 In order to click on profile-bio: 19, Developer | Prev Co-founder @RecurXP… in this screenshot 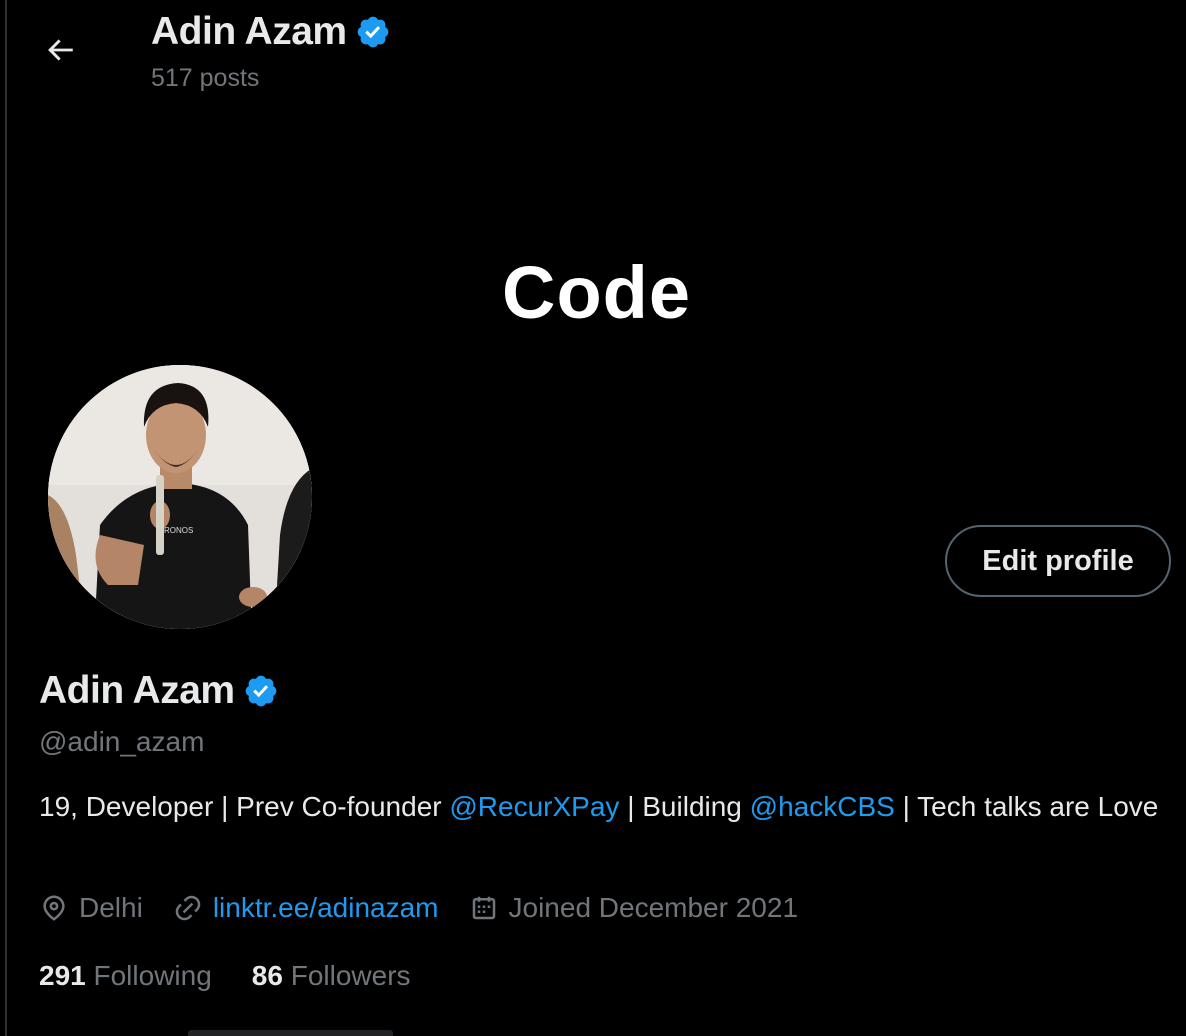, I will do `click(604, 806)`.